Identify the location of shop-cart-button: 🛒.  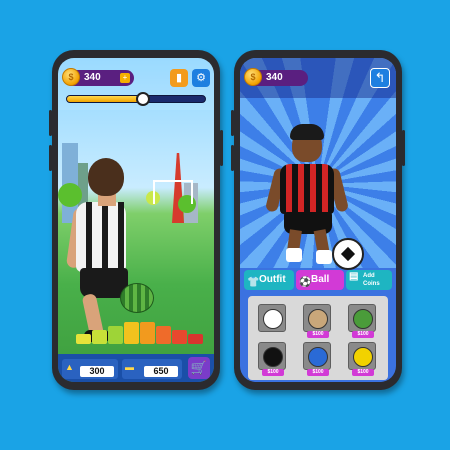
(199, 368).